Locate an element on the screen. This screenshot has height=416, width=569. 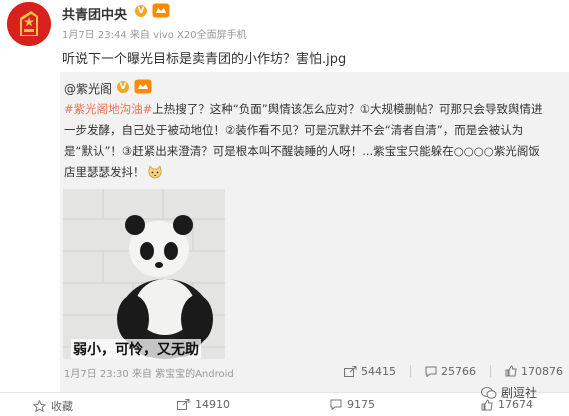
cat-emoji-icon is located at coordinates (154, 172).